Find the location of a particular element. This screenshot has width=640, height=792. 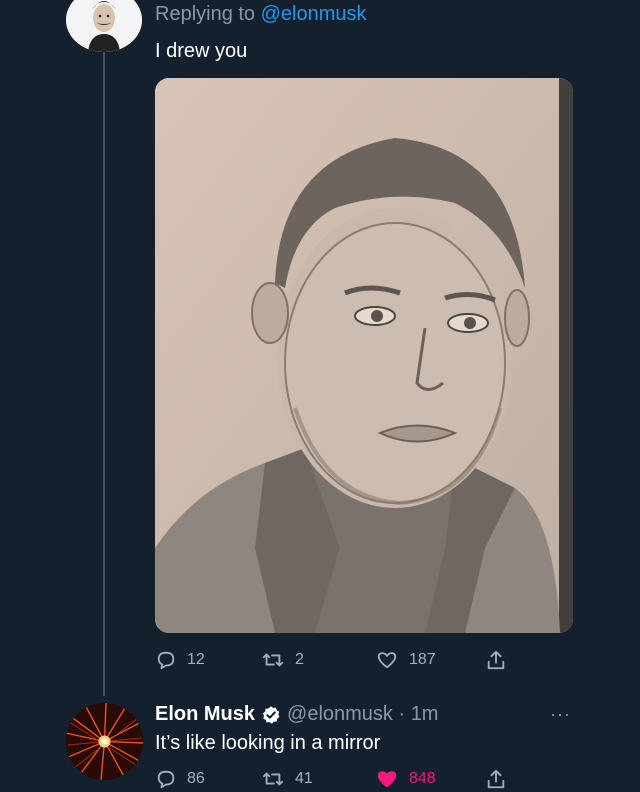

elon-musk-avatar is located at coordinates (104, 741).